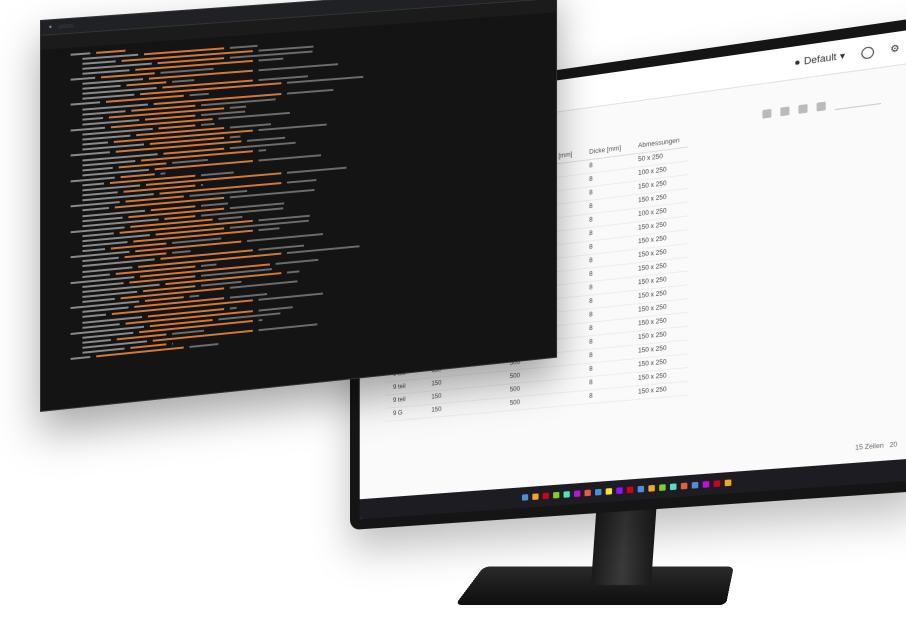  Describe the element at coordinates (894, 48) in the screenshot. I see `gear-icon: ⚙` at that location.